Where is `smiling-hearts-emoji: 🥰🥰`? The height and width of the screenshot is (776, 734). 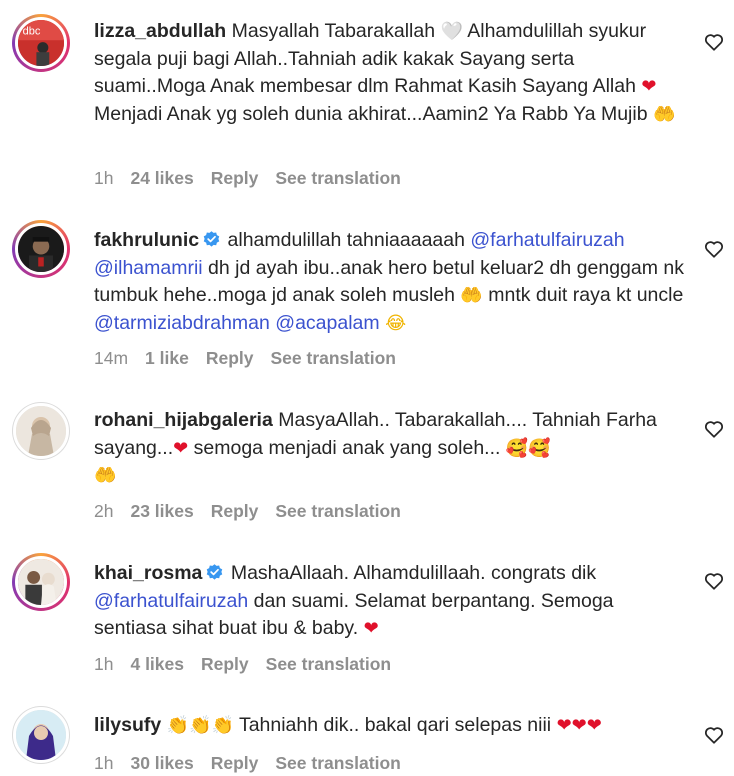 smiling-hearts-emoji: 🥰🥰 is located at coordinates (528, 448).